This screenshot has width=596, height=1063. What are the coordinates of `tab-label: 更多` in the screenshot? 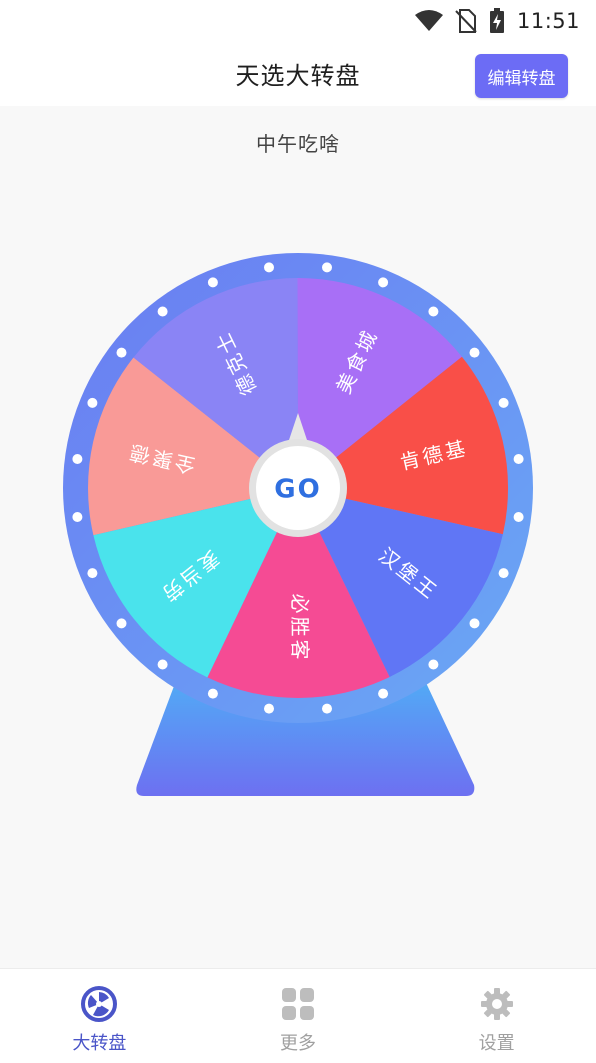 It's located at (298, 1043).